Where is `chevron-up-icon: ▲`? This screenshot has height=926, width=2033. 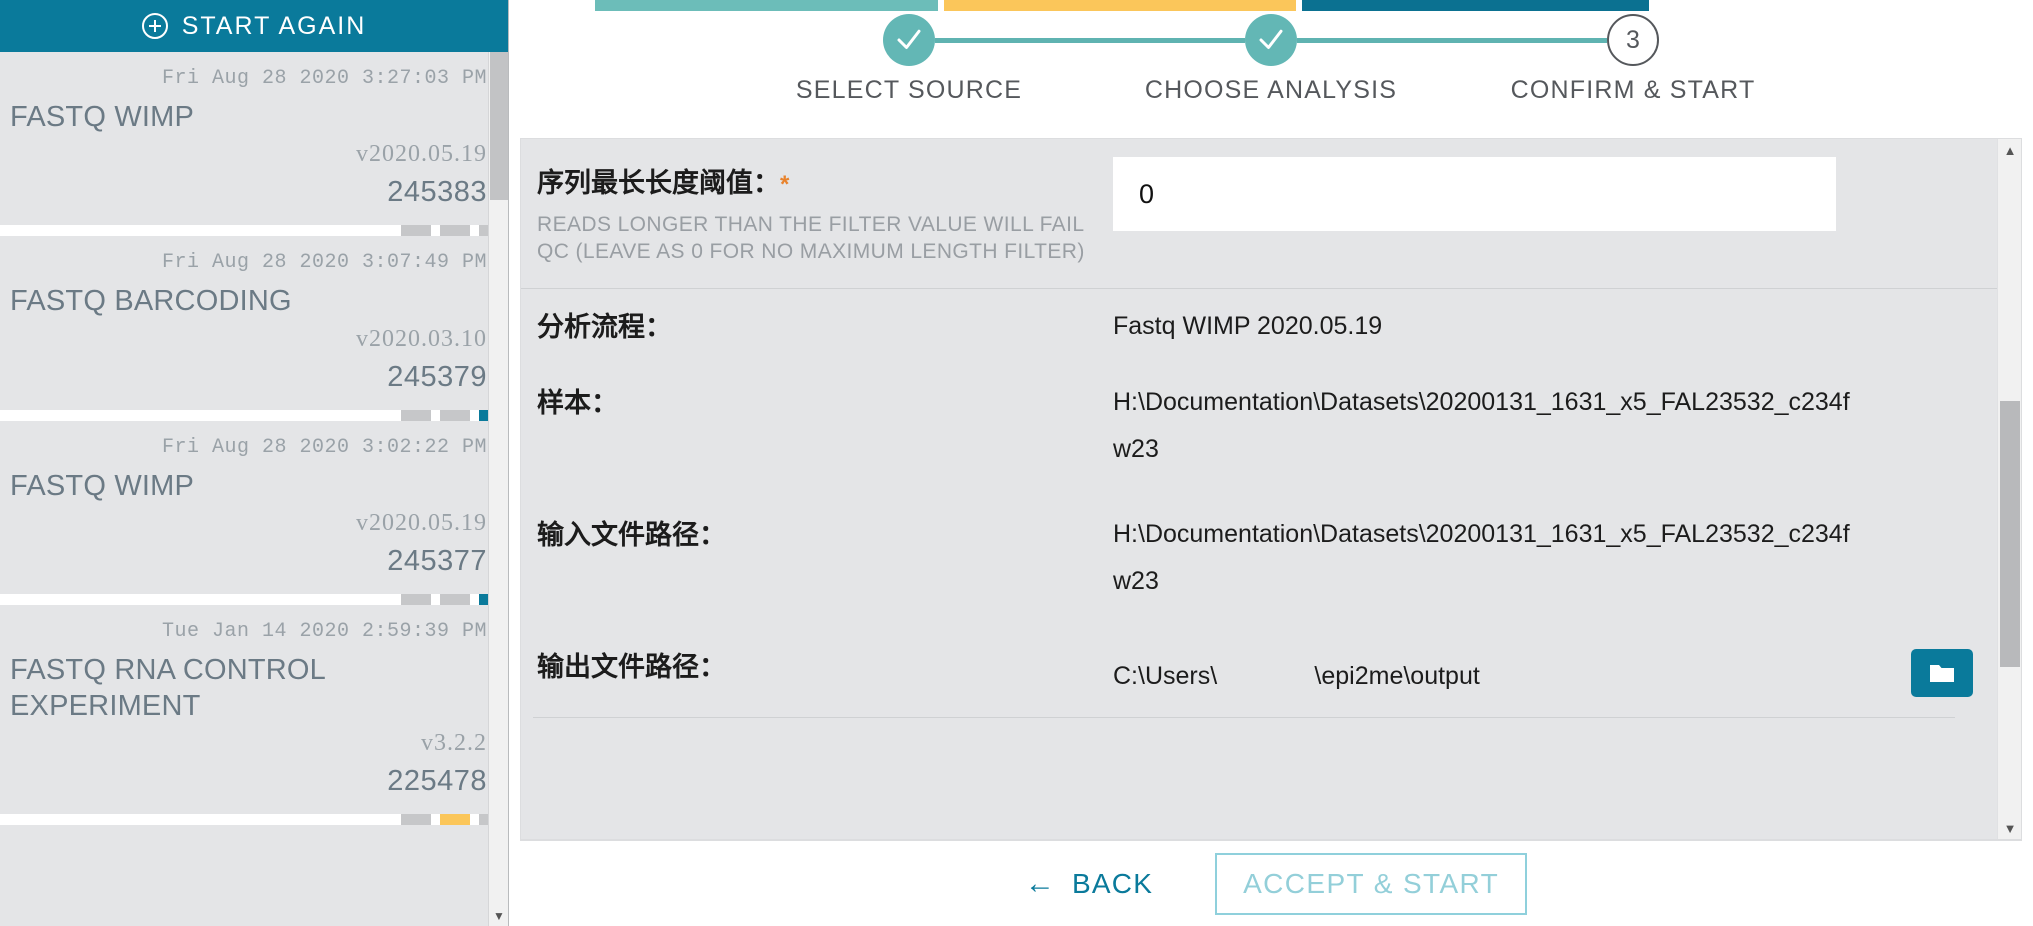
chevron-up-icon: ▲ is located at coordinates (2009, 150).